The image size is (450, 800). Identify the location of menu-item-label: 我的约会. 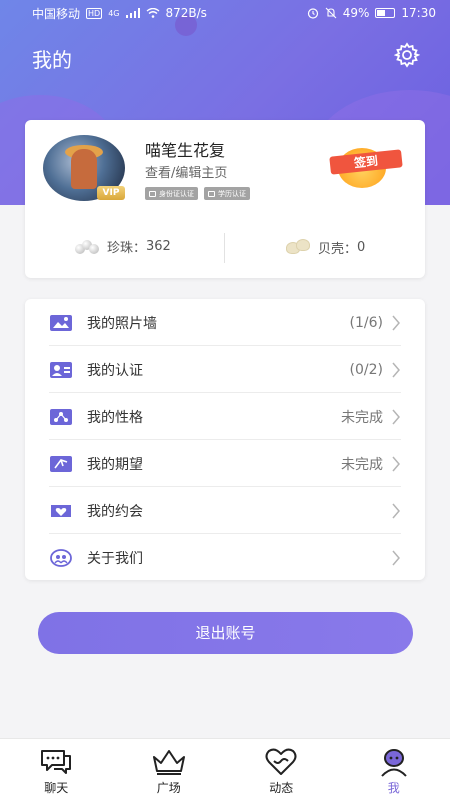
(115, 511).